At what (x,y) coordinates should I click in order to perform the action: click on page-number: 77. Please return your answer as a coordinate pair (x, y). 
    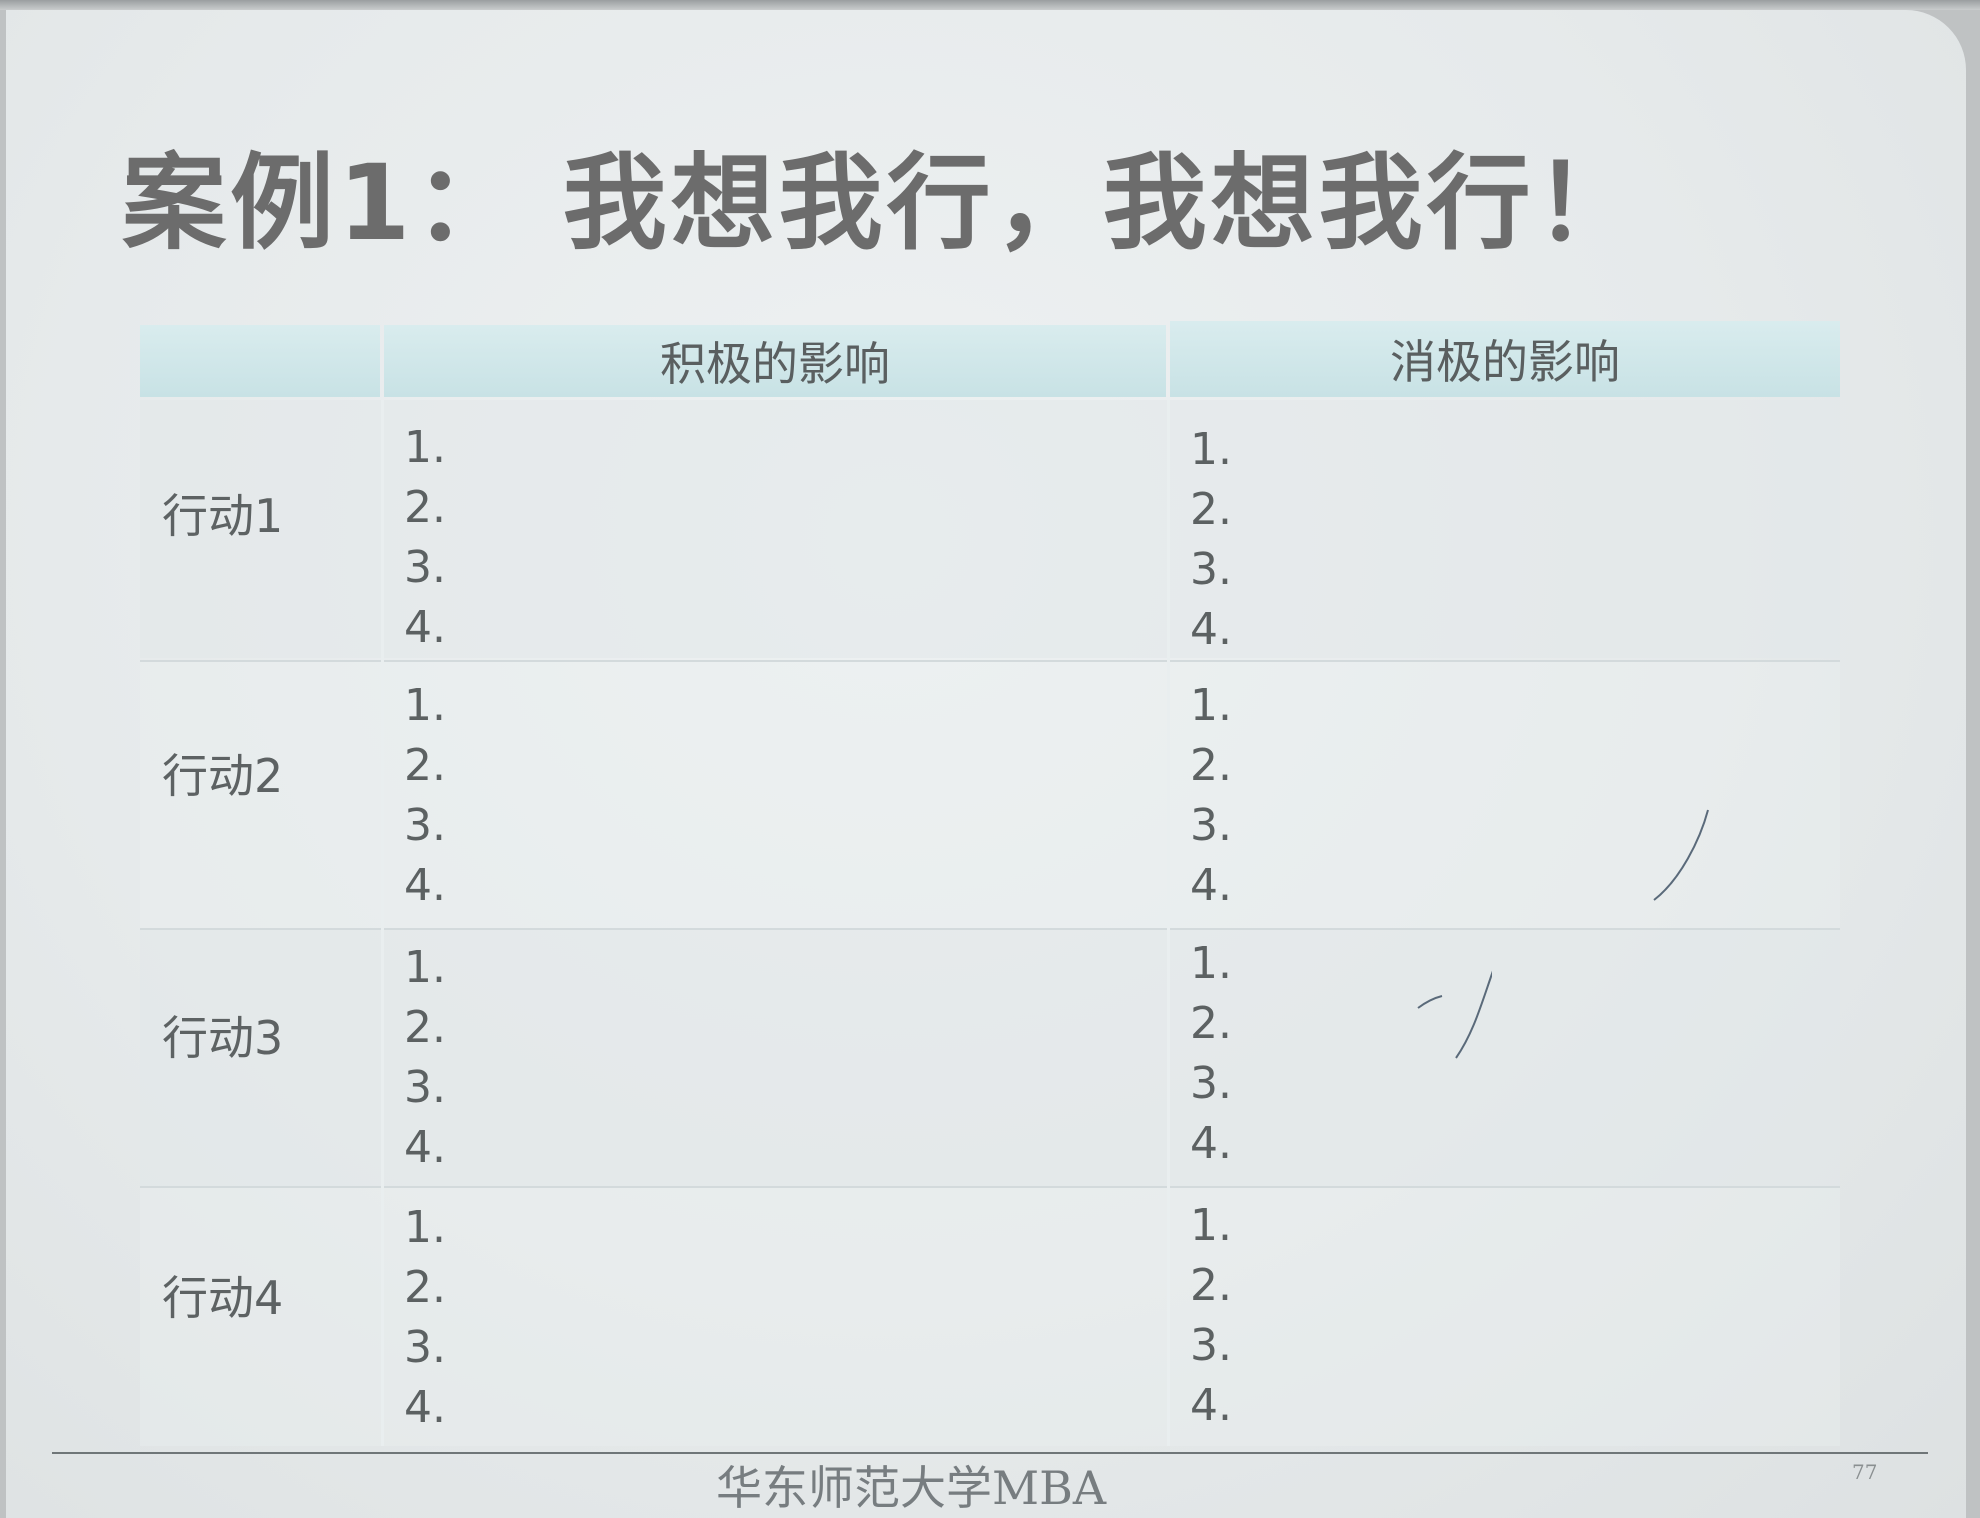
    Looking at the image, I should click on (1865, 1472).